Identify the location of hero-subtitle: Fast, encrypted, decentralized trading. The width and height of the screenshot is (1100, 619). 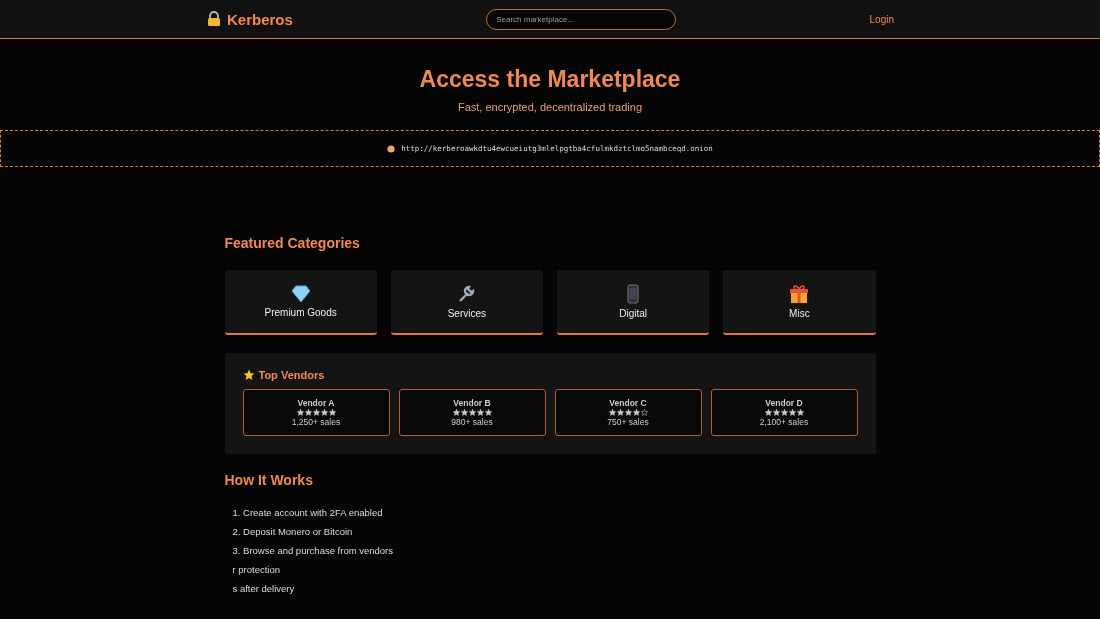
(549, 107).